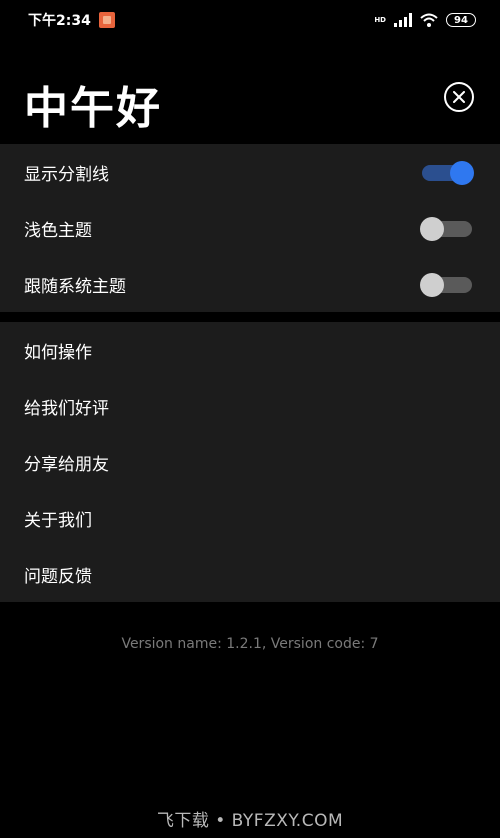 This screenshot has height=838, width=500. What do you see at coordinates (66, 408) in the screenshot?
I see `link-label: 给我们好评` at bounding box center [66, 408].